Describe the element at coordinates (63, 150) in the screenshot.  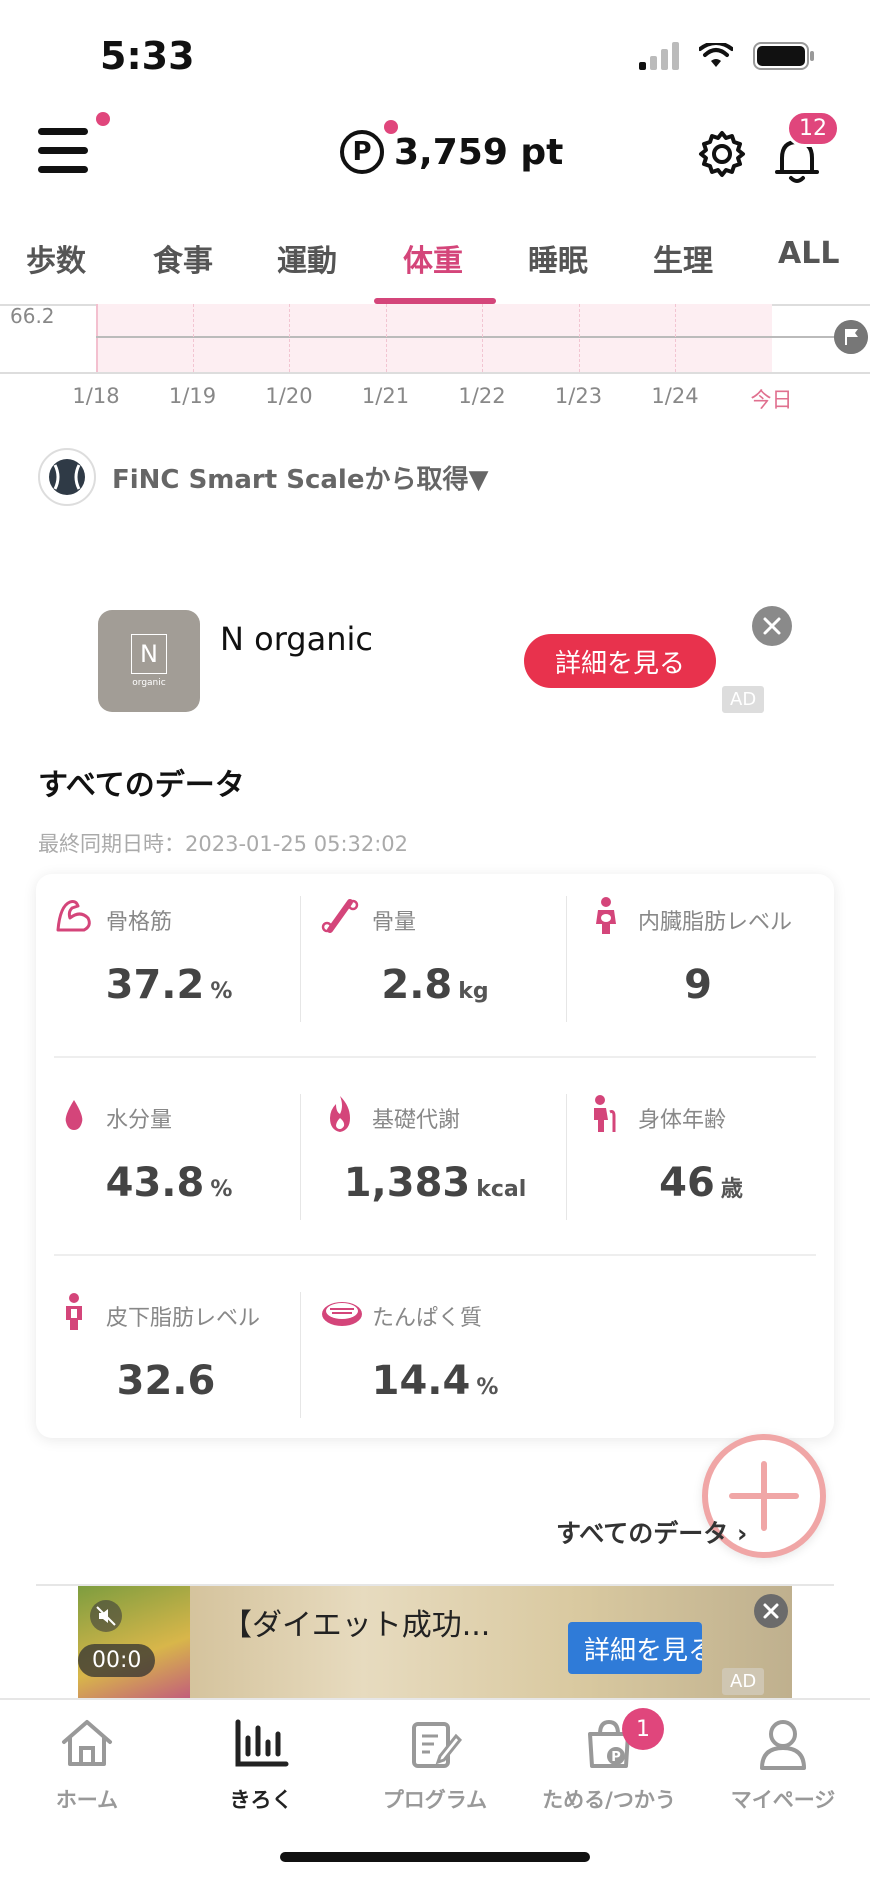
I see `menu-bar` at that location.